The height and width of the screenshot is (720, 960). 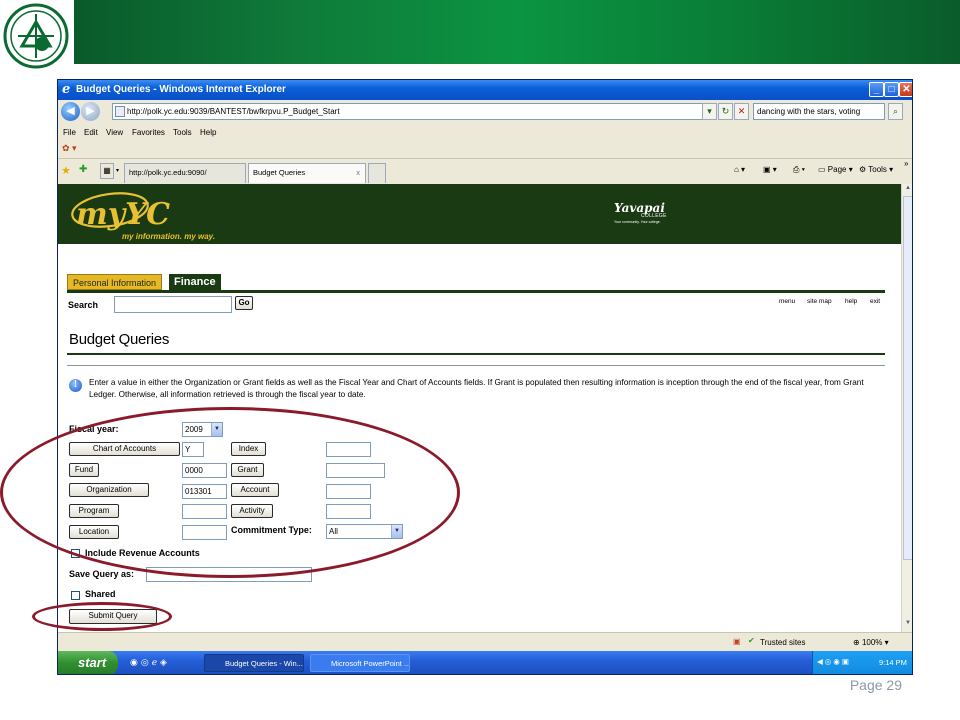 What do you see at coordinates (906, 163) in the screenshot?
I see `chevron-more-icon: »` at bounding box center [906, 163].